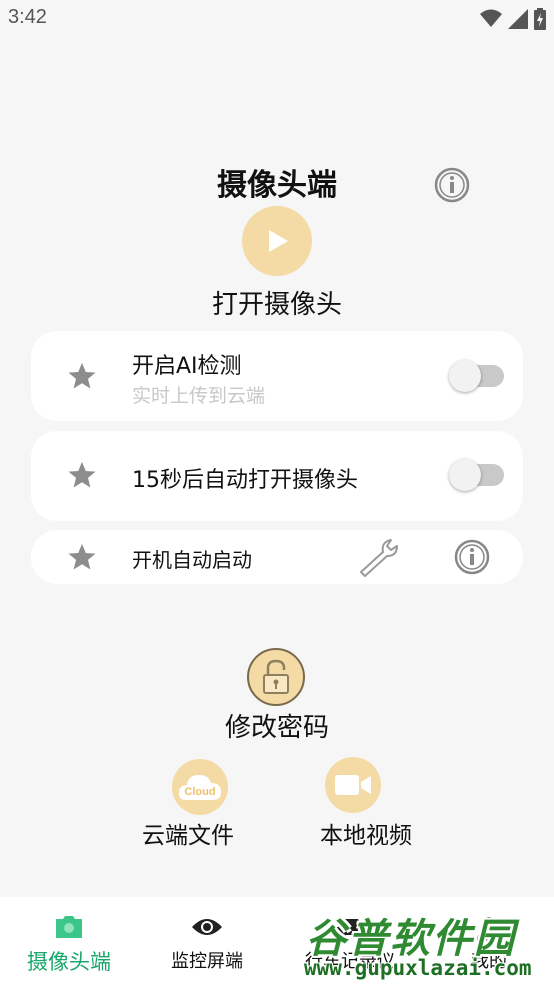 Image resolution: width=554 pixels, height=984 pixels. What do you see at coordinates (199, 396) in the screenshot?
I see `ai-detect-subtitle: 实时上传到云端` at bounding box center [199, 396].